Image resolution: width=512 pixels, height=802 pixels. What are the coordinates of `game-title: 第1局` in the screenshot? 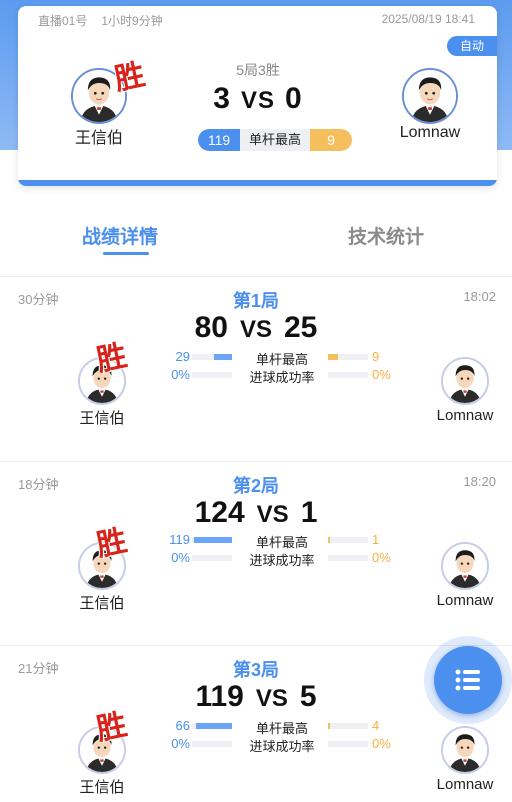 It's located at (255, 301).